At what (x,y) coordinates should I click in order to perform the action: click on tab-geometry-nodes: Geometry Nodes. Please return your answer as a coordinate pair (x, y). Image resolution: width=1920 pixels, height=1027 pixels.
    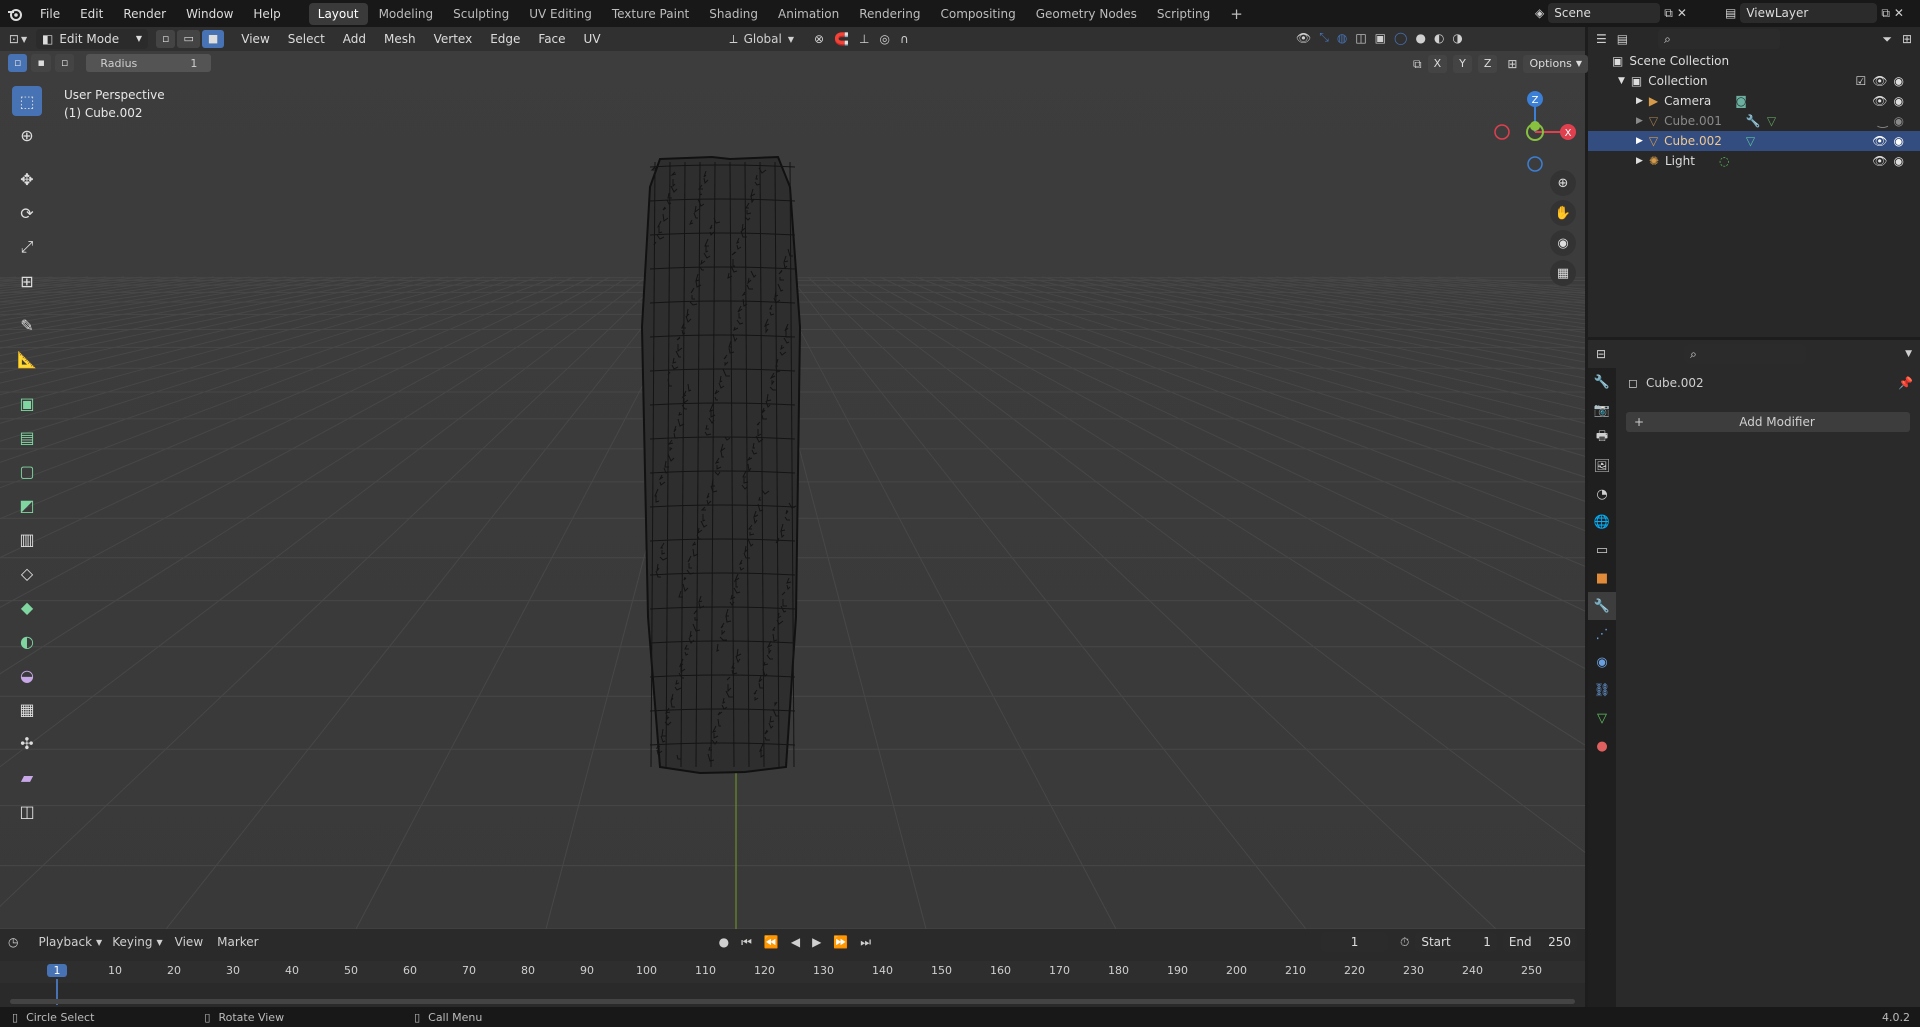
    Looking at the image, I should click on (1086, 14).